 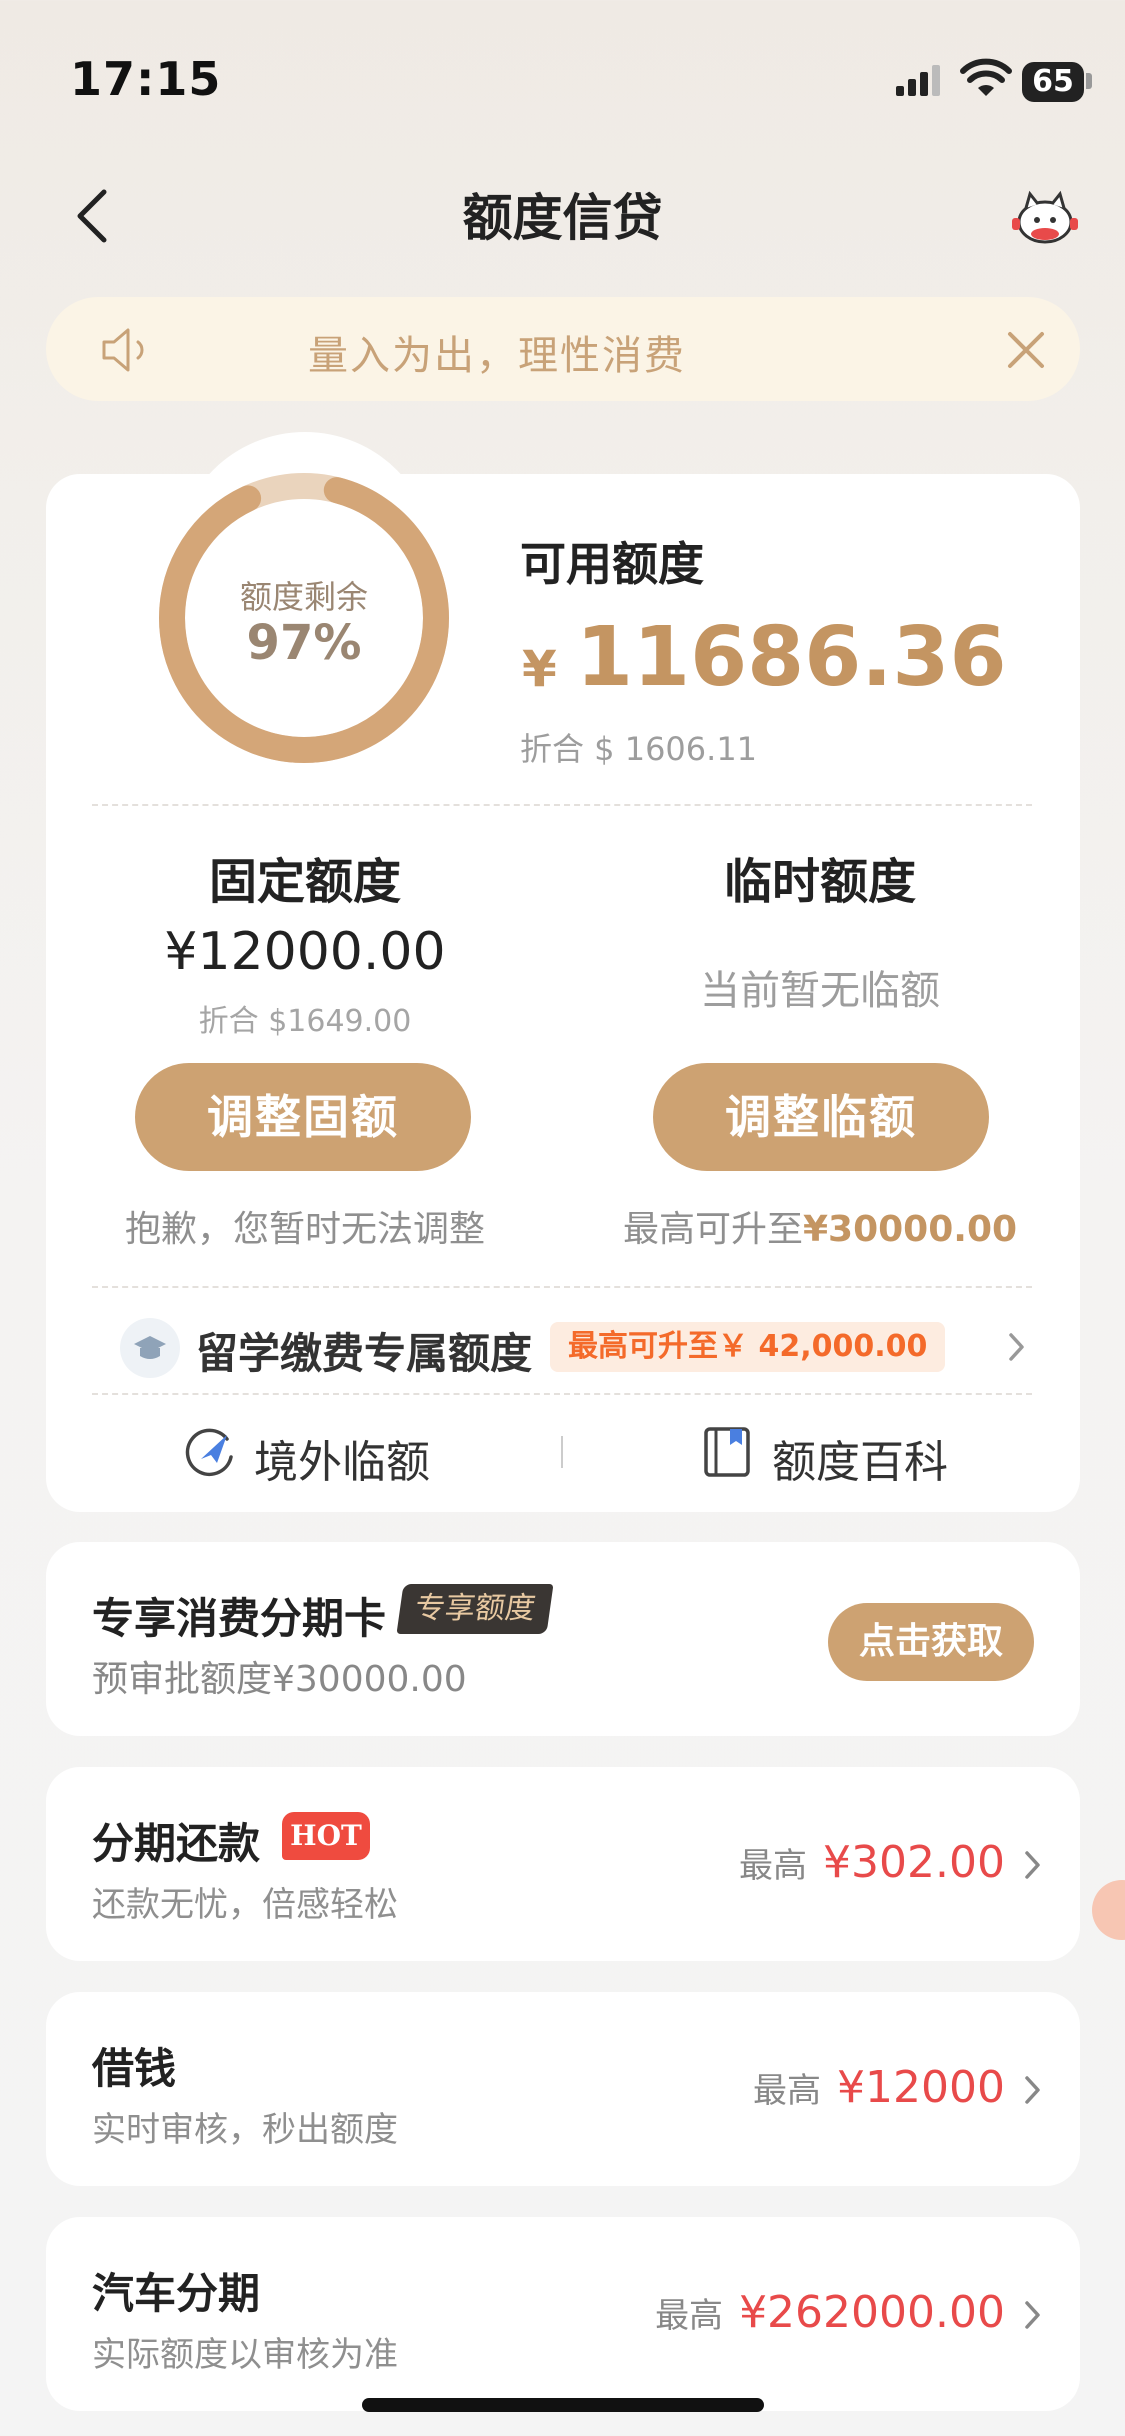 What do you see at coordinates (303, 597) in the screenshot?
I see `ring-label: 额度剩余` at bounding box center [303, 597].